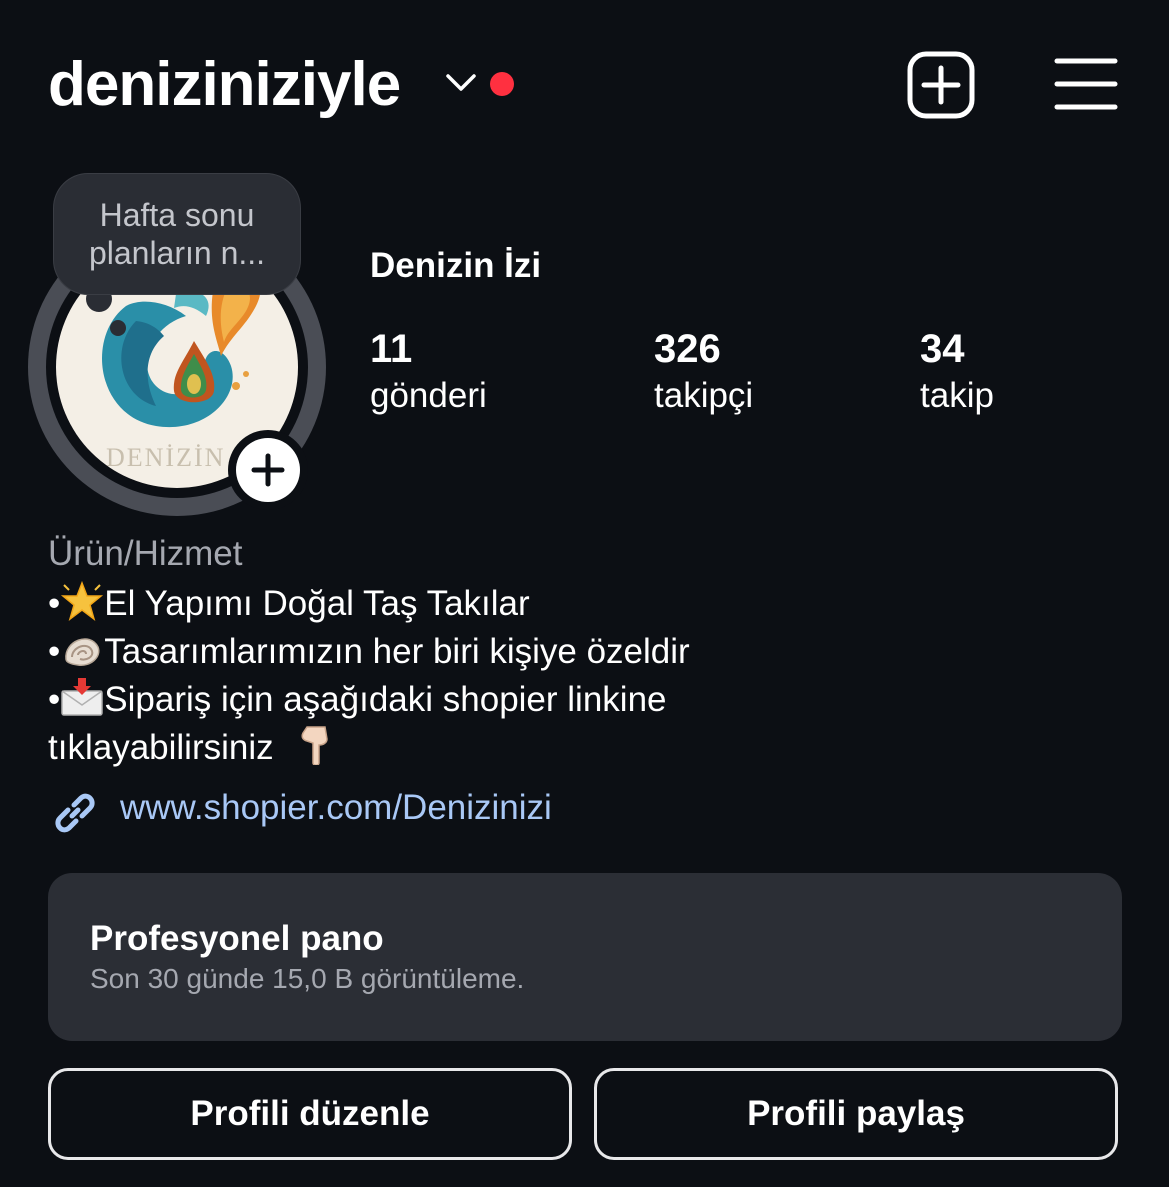 This screenshot has width=1169, height=1187. Describe the element at coordinates (391, 349) in the screenshot. I see `stat-value: 11` at that location.